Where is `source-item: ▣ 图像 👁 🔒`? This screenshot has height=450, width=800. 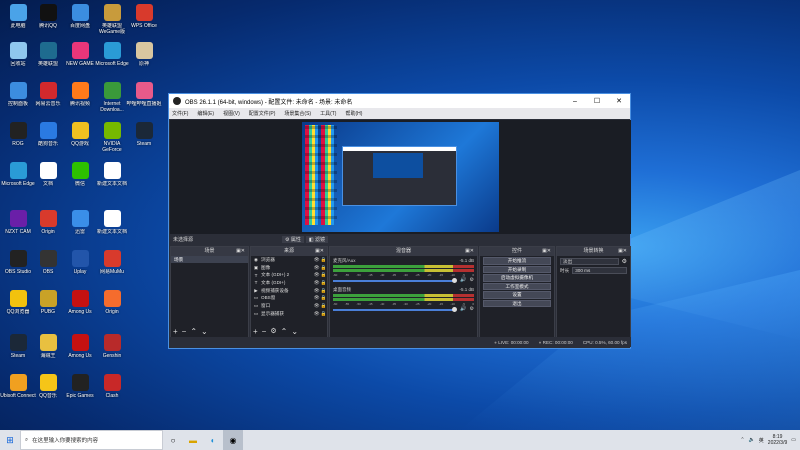 source-item: ▣ 图像 👁 🔒 is located at coordinates (289, 268).